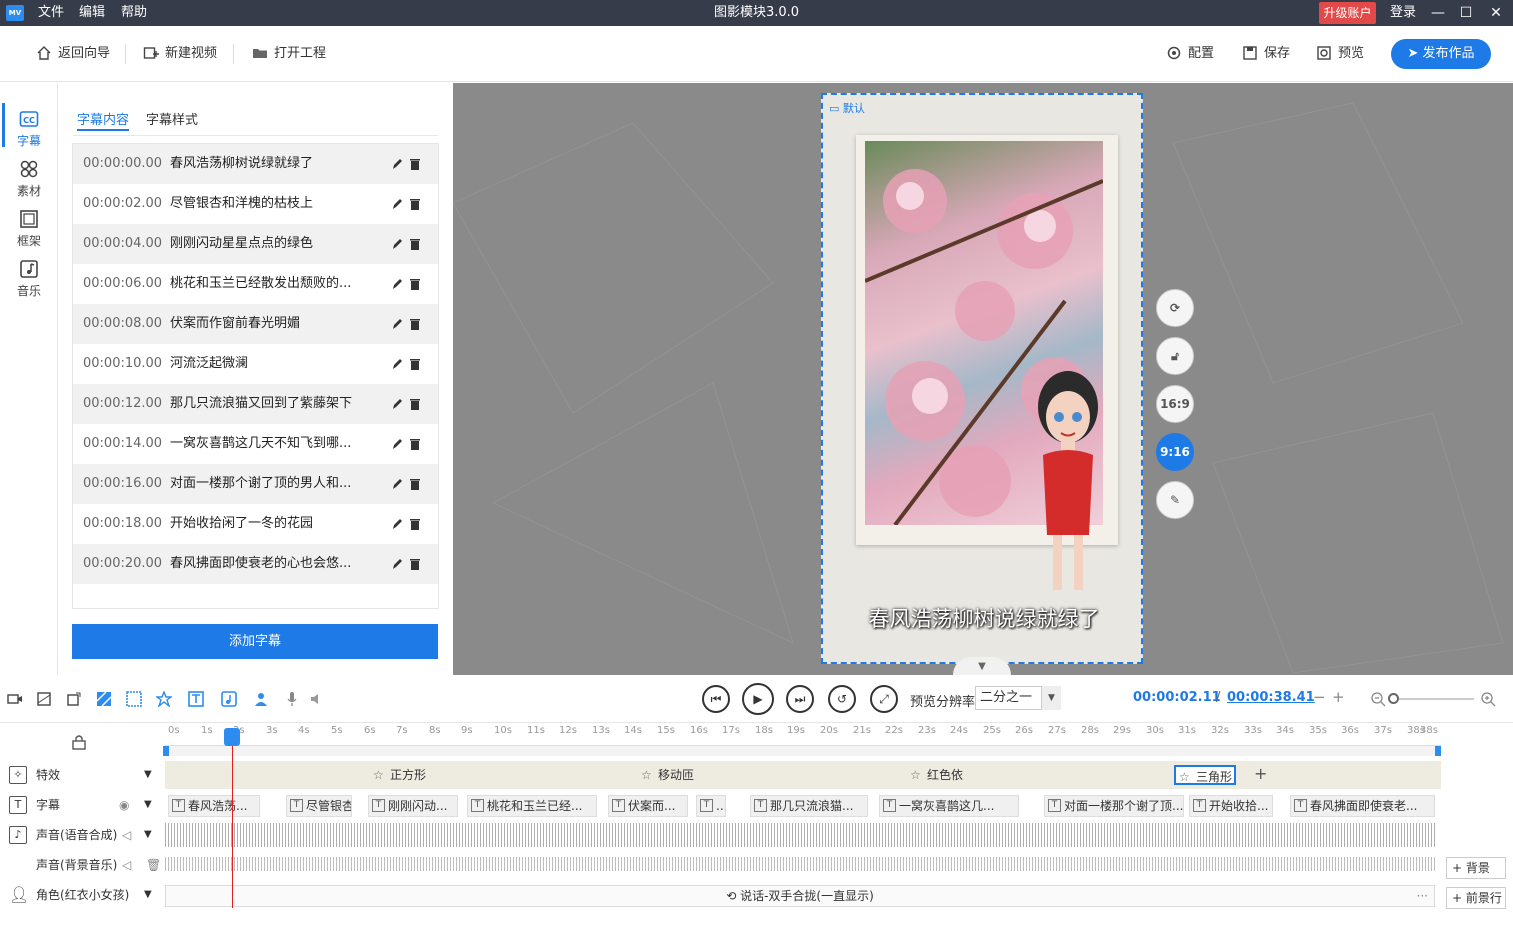  What do you see at coordinates (153, 865) in the screenshot?
I see `trash-icon: 🗑︎` at bounding box center [153, 865].